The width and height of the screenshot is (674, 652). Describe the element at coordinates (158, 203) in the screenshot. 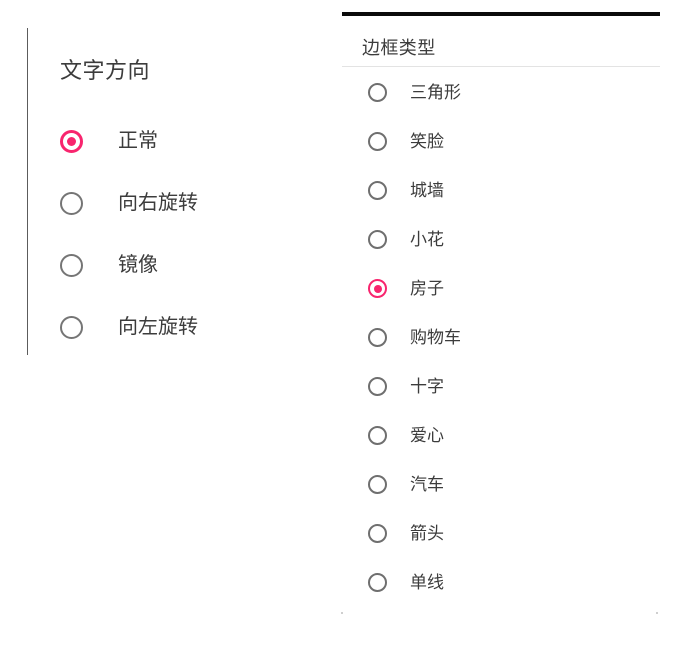

I see `text-direction-option-label: 向右旋转` at that location.